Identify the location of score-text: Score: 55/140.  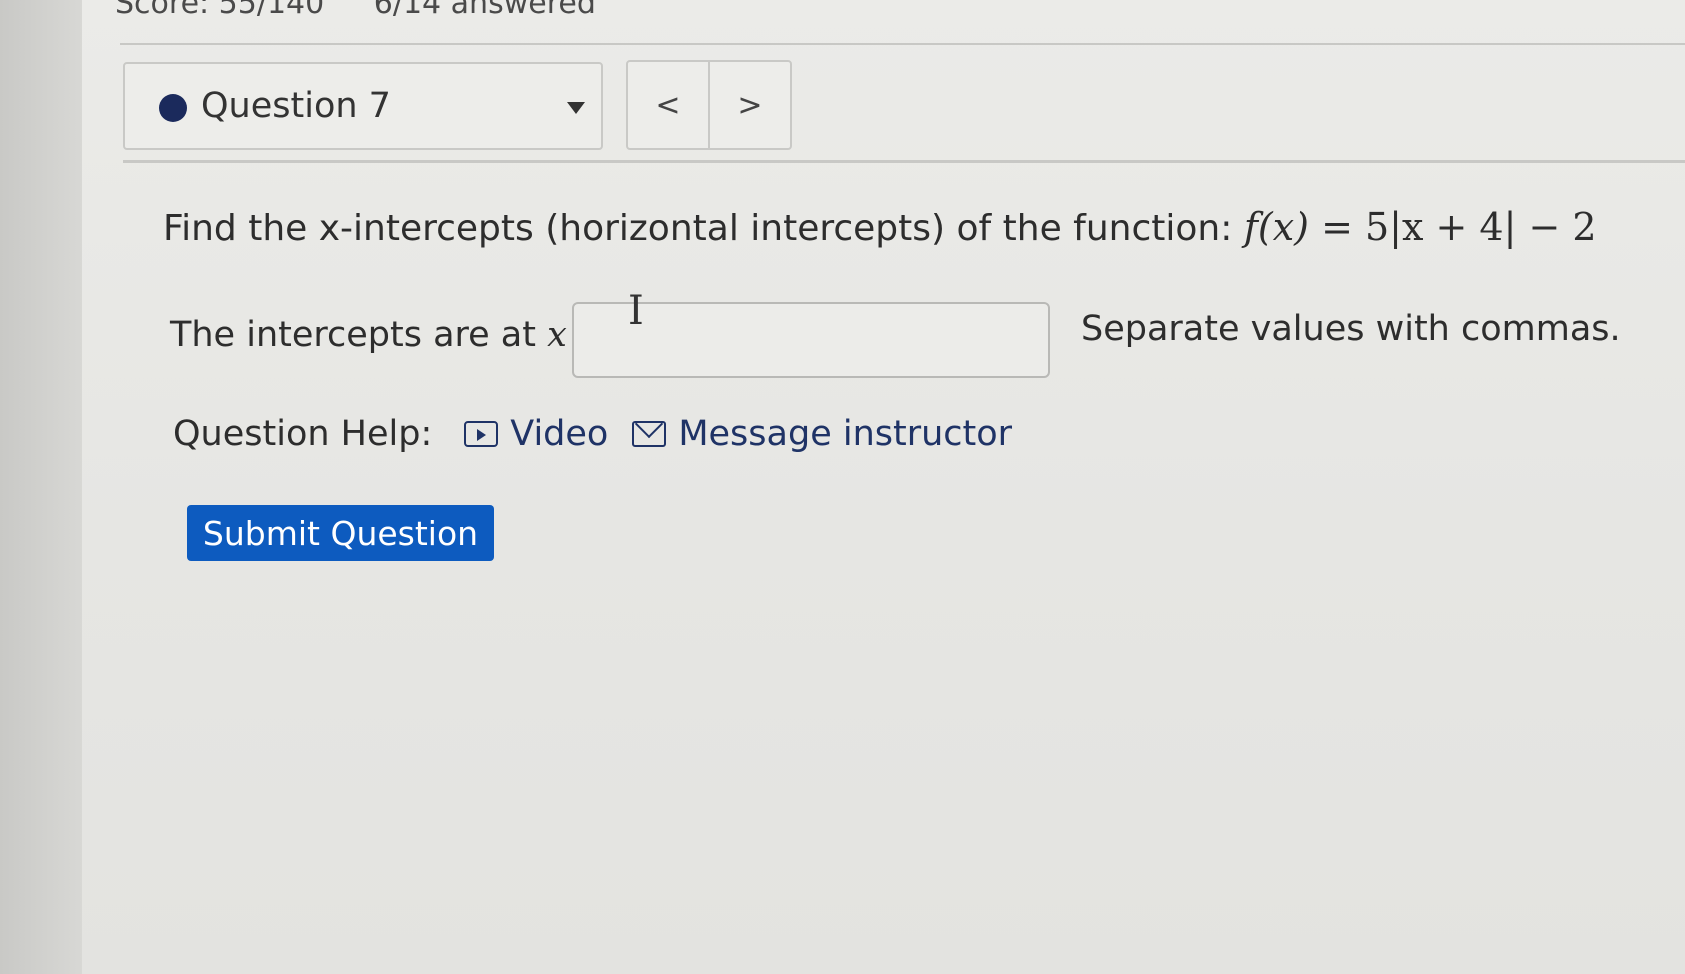
(220, 10).